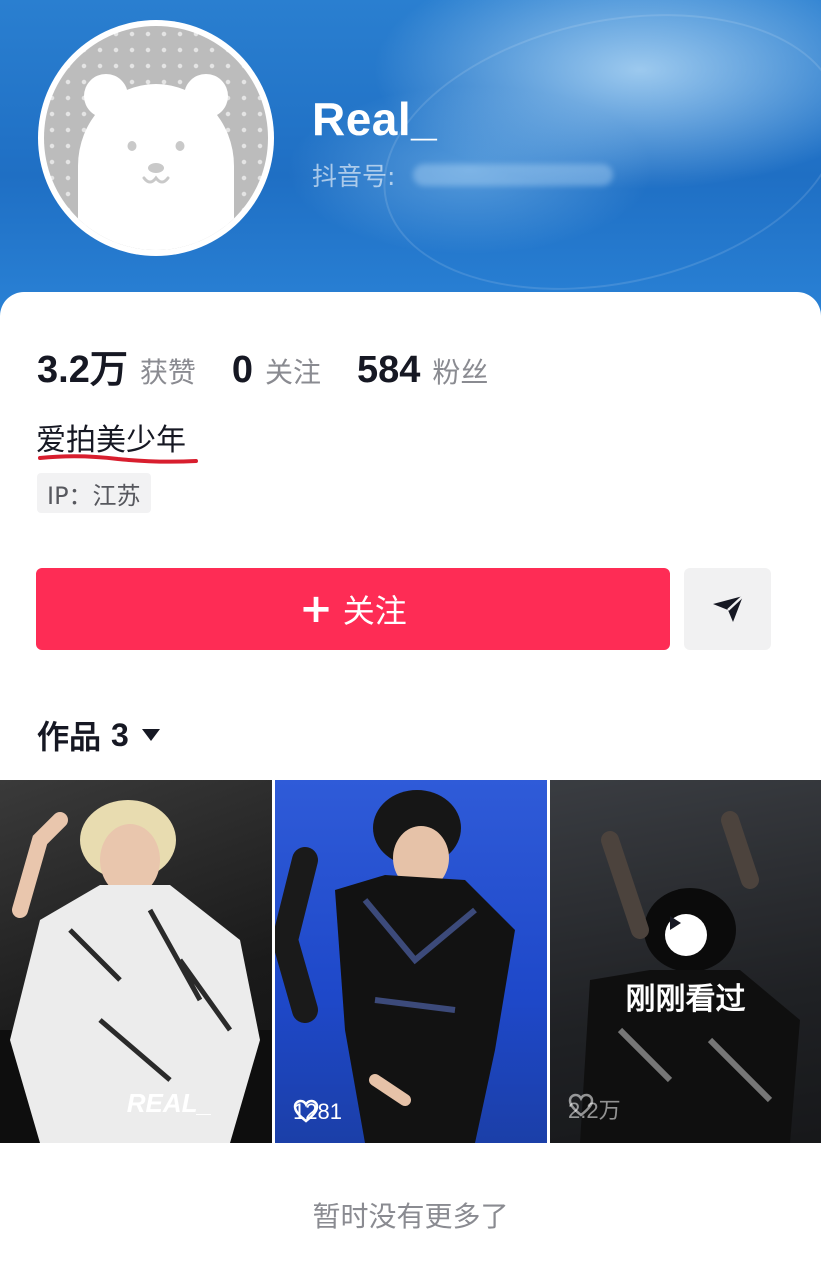 The width and height of the screenshot is (821, 1280). I want to click on tab-works-label: 作品, so click(69, 737).